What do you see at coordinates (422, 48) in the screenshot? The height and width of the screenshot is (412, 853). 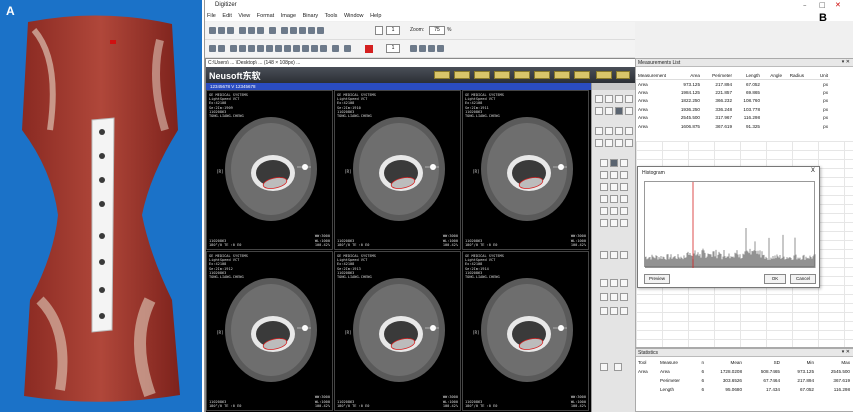 I see `zoom-out-icon` at bounding box center [422, 48].